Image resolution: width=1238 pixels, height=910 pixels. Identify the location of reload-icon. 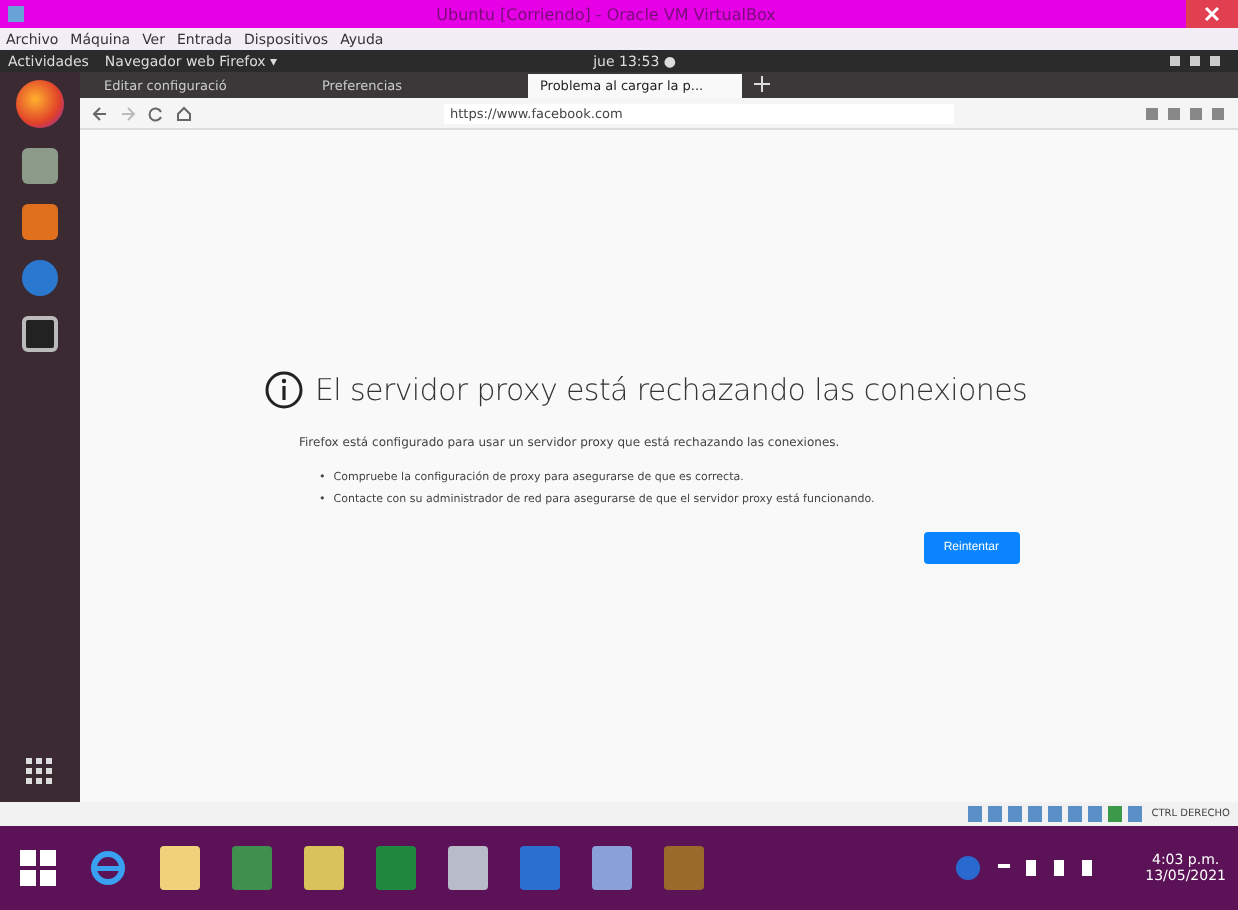
(156, 113).